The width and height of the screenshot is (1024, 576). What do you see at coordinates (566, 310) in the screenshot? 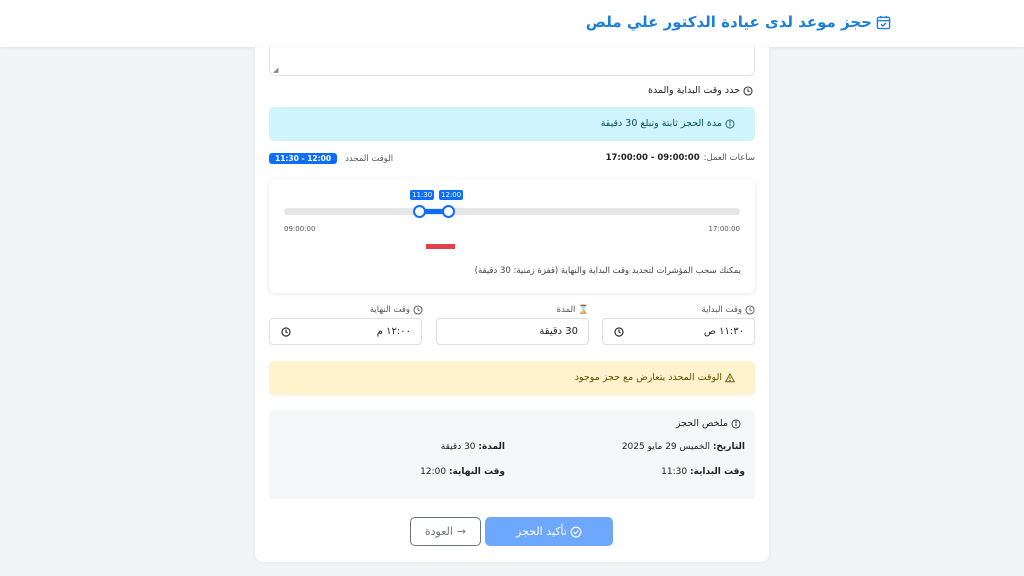
I see `duration-label-text: المدة` at bounding box center [566, 310].